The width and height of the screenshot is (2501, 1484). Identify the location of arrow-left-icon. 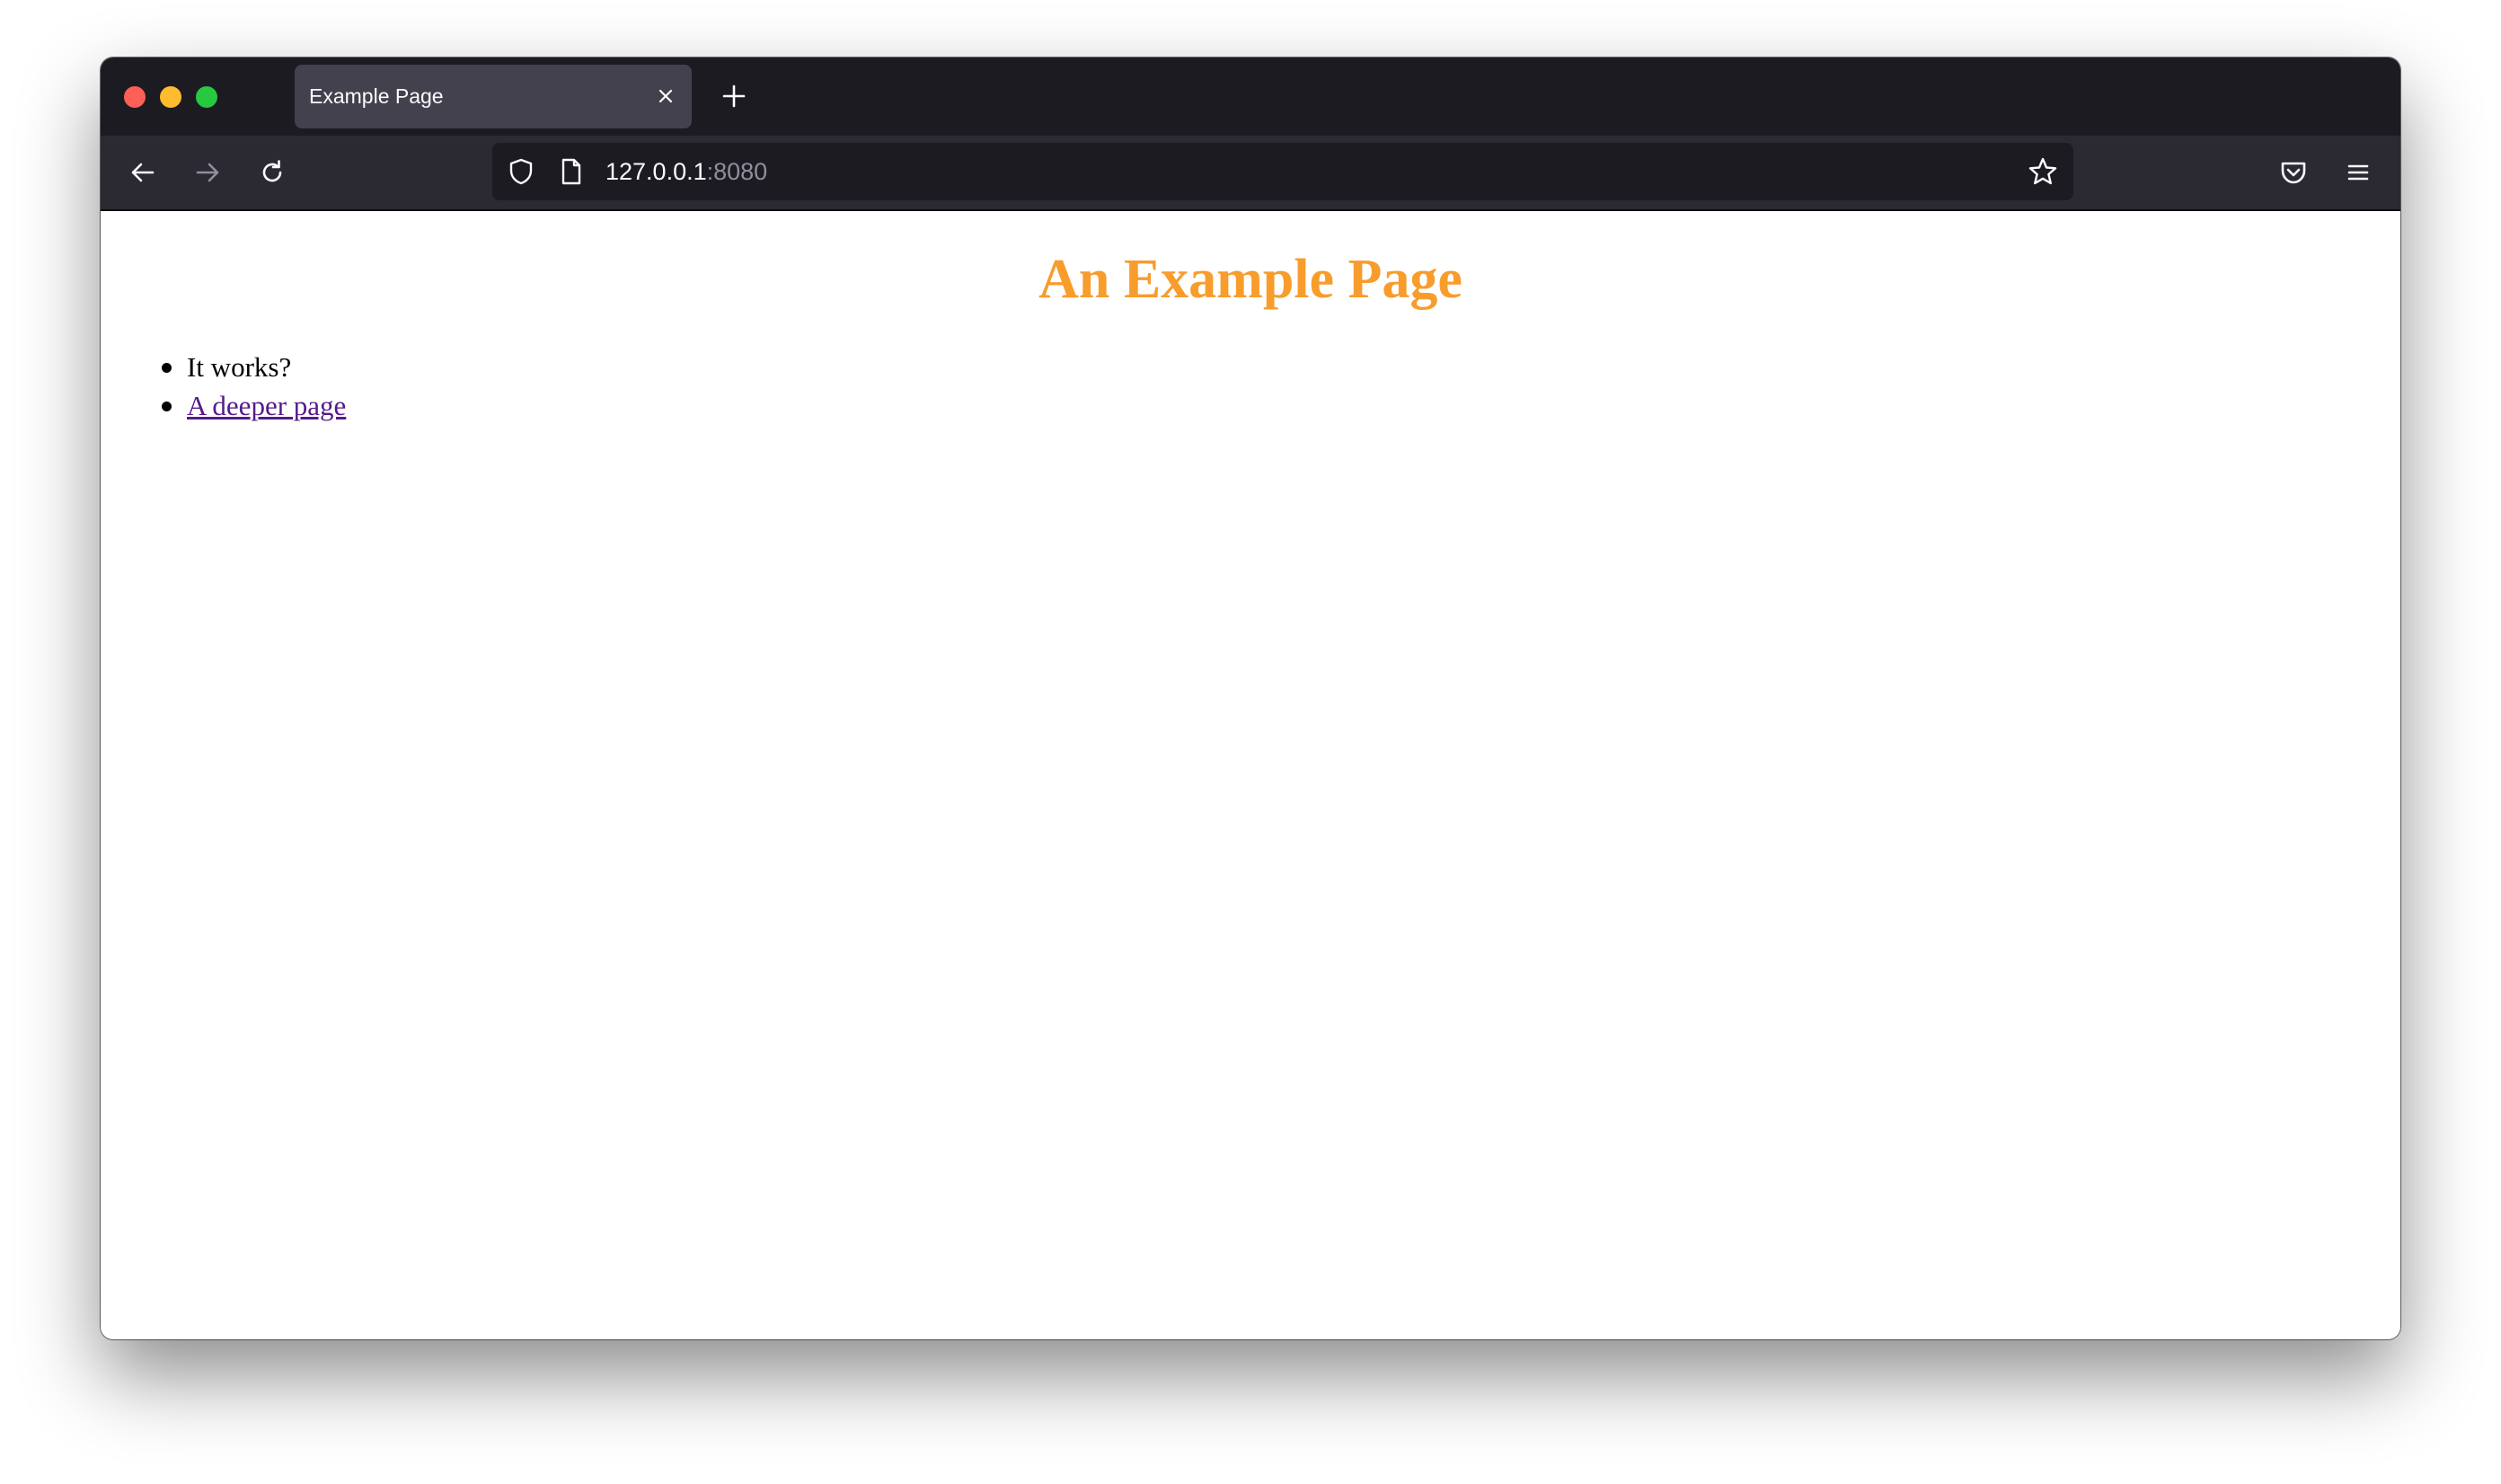
(143, 173).